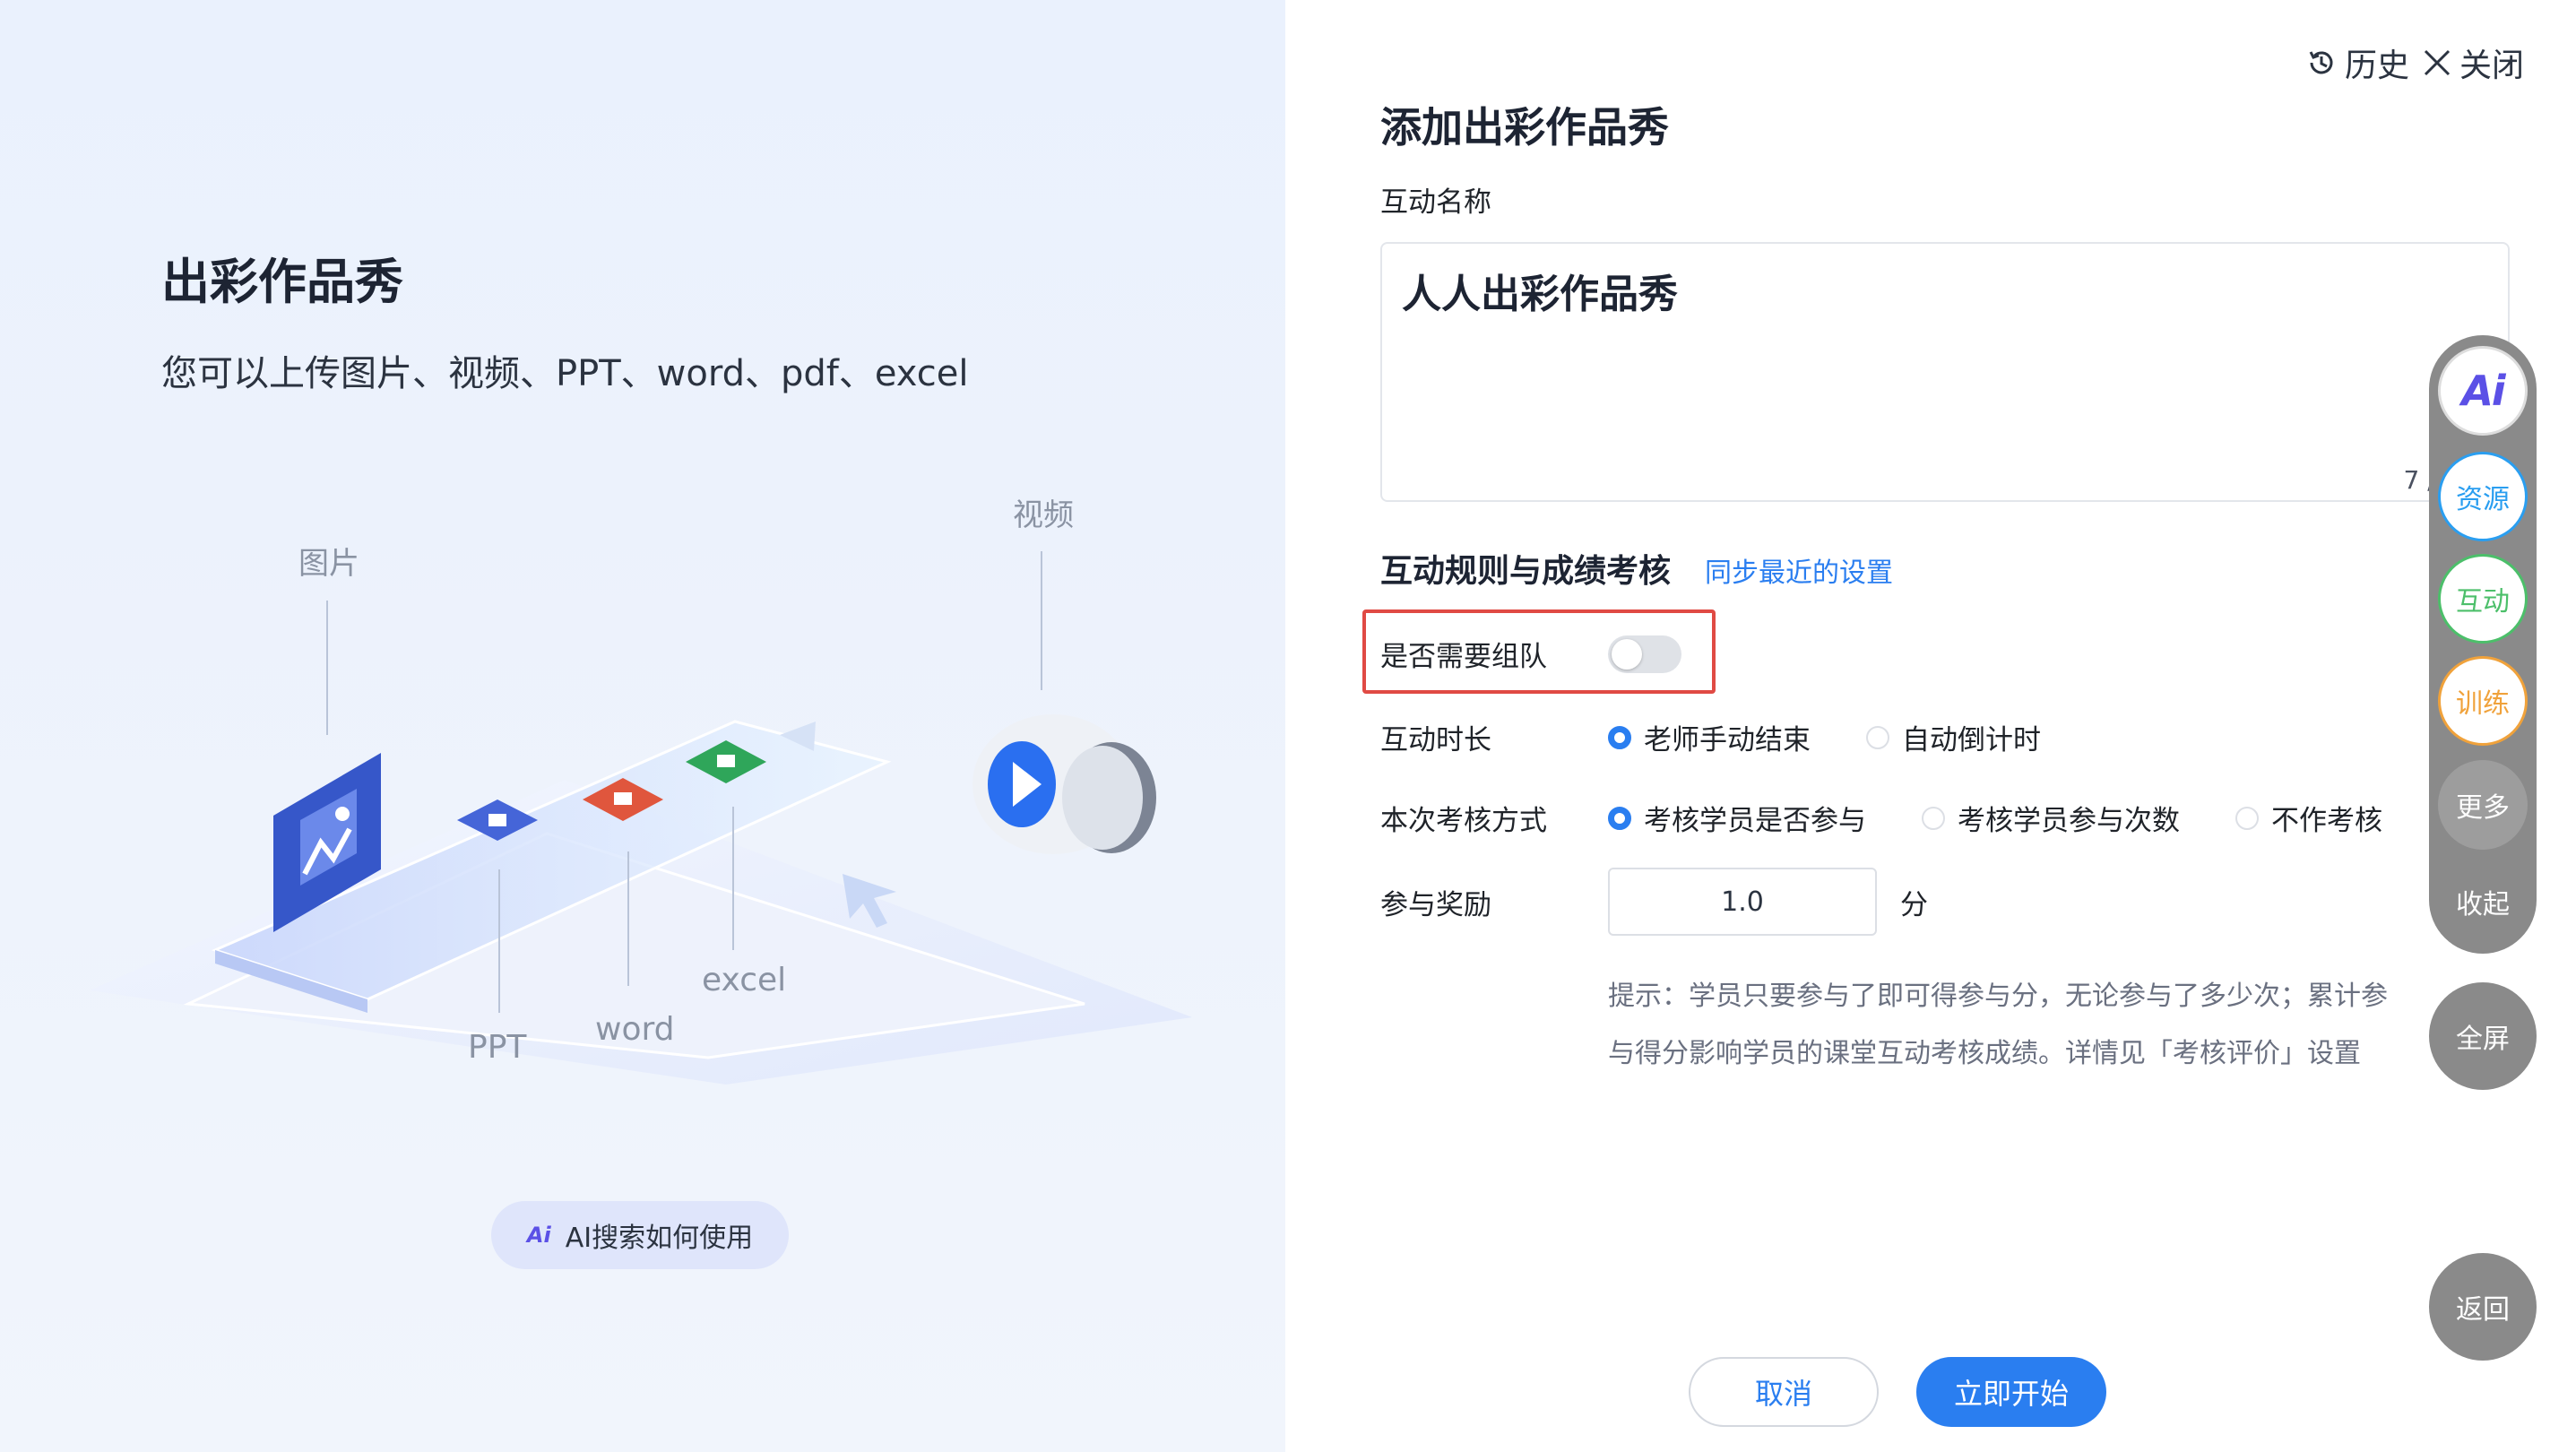  Describe the element at coordinates (2483, 1036) in the screenshot. I see `fullscreen-button: 全屏` at that location.